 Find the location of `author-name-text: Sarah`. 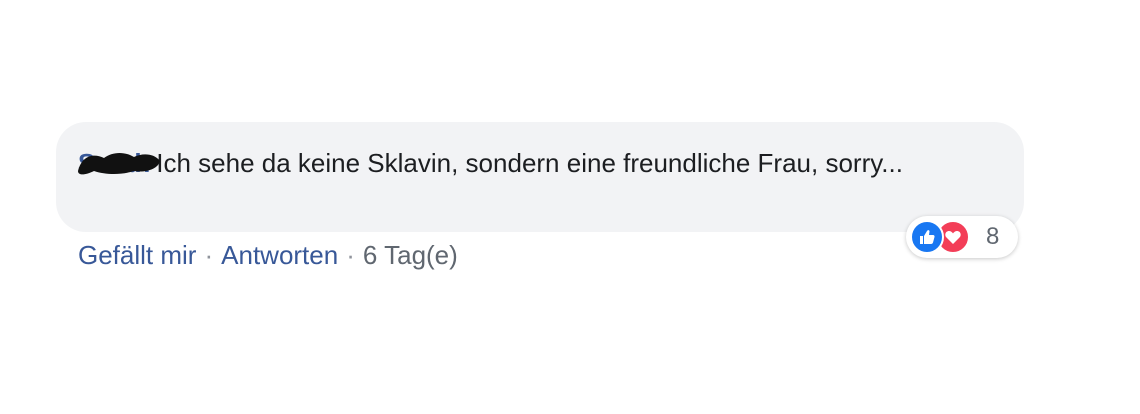

author-name-text: Sarah is located at coordinates (114, 163).